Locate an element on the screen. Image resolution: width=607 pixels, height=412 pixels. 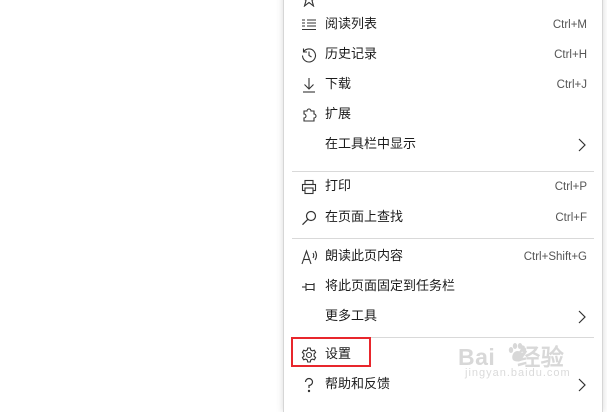
menu-item-shortcut: Ctrl+P is located at coordinates (570, 187).